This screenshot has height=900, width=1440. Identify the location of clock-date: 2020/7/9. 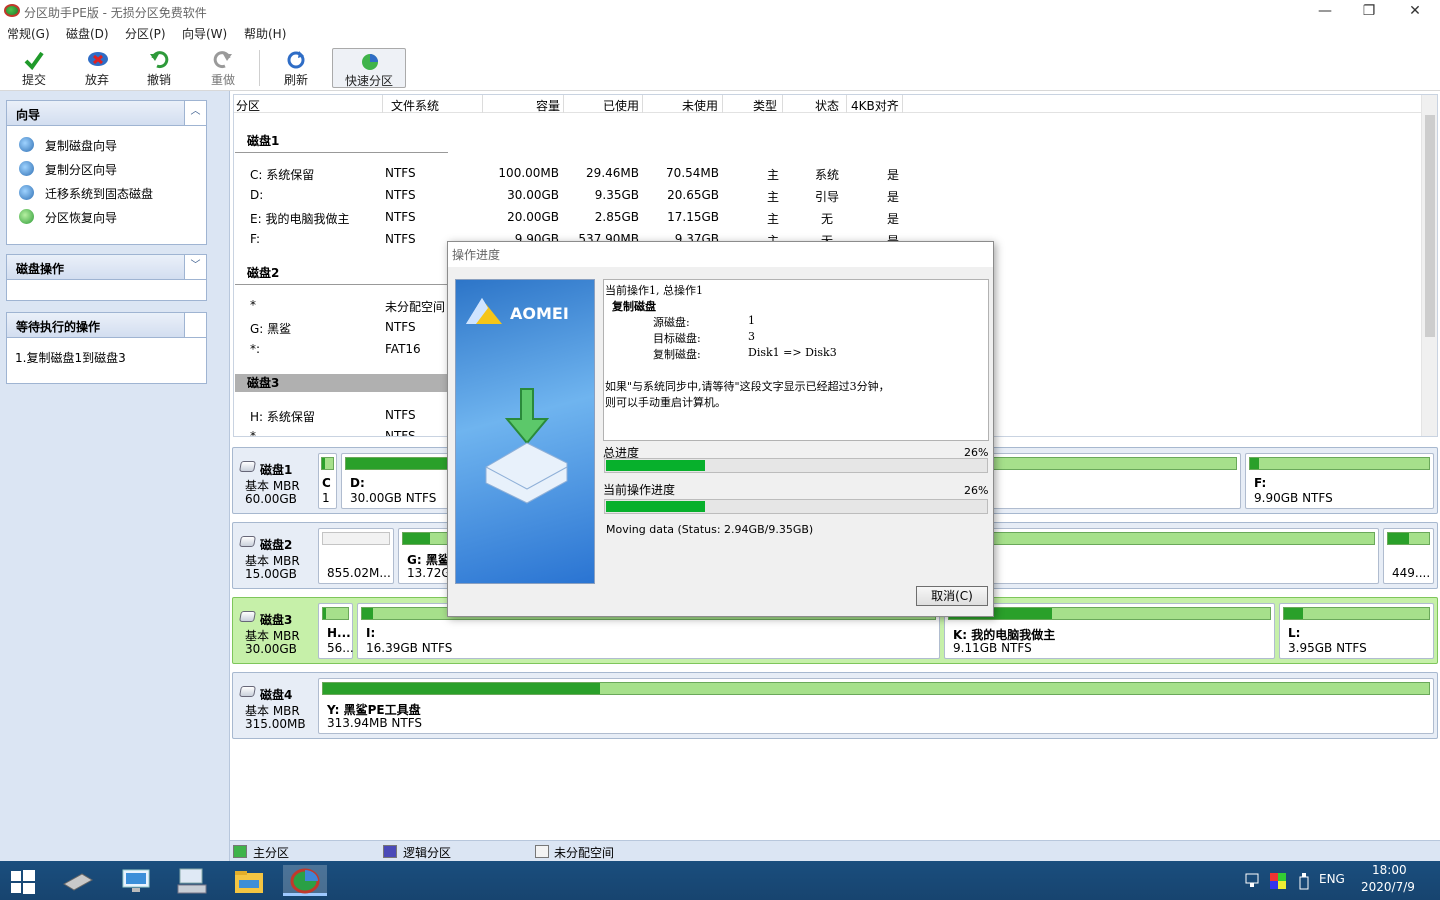
(1388, 887).